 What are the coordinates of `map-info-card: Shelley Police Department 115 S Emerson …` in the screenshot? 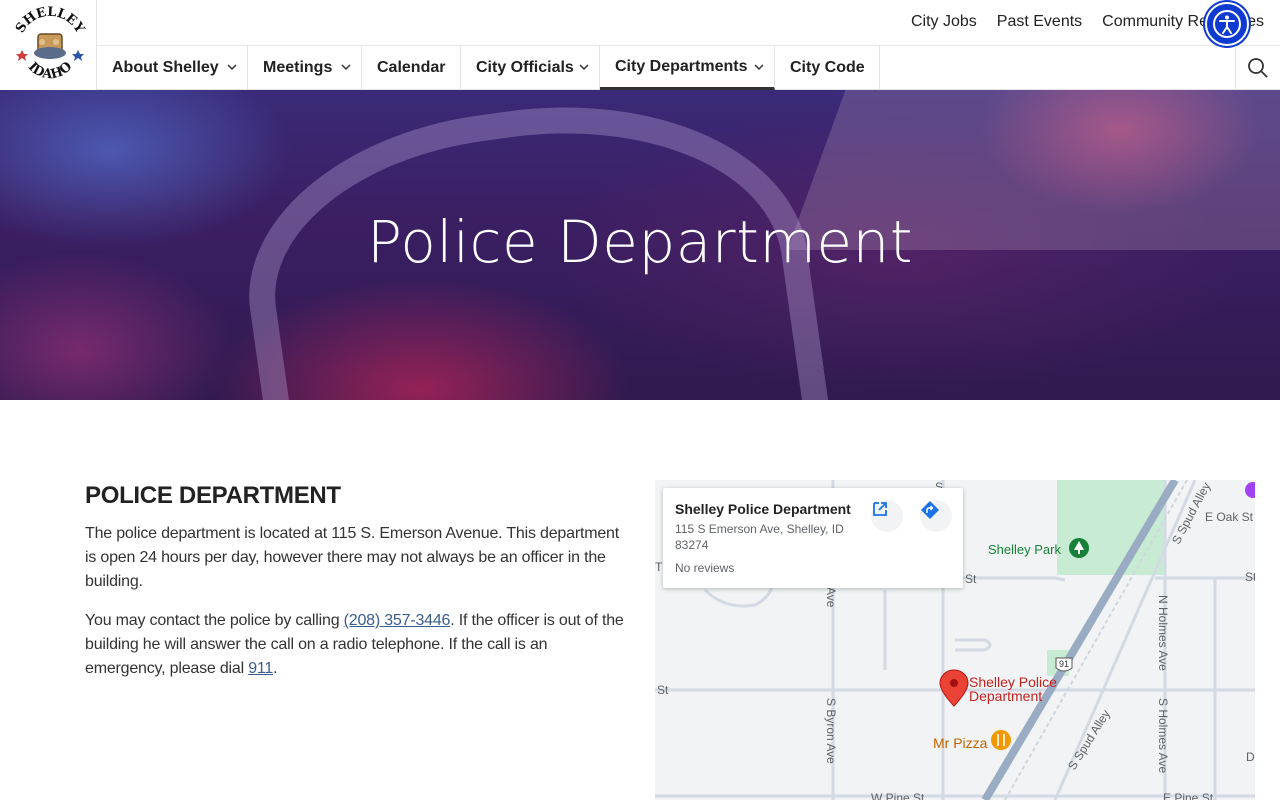 It's located at (813, 538).